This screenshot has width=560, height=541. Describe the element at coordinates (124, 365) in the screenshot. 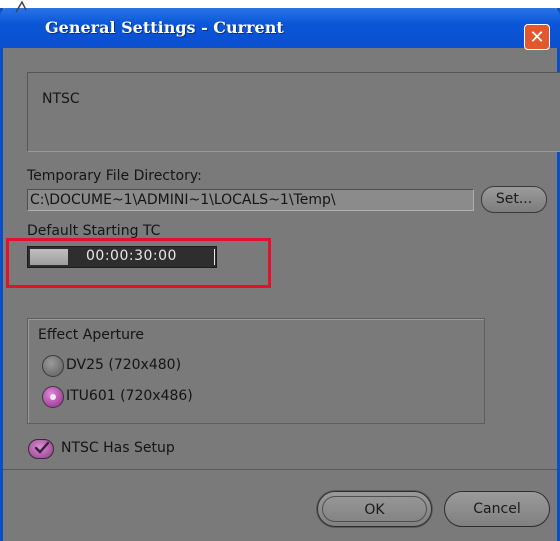

I see `radio-dv25-label: DV25 (720x480)` at that location.